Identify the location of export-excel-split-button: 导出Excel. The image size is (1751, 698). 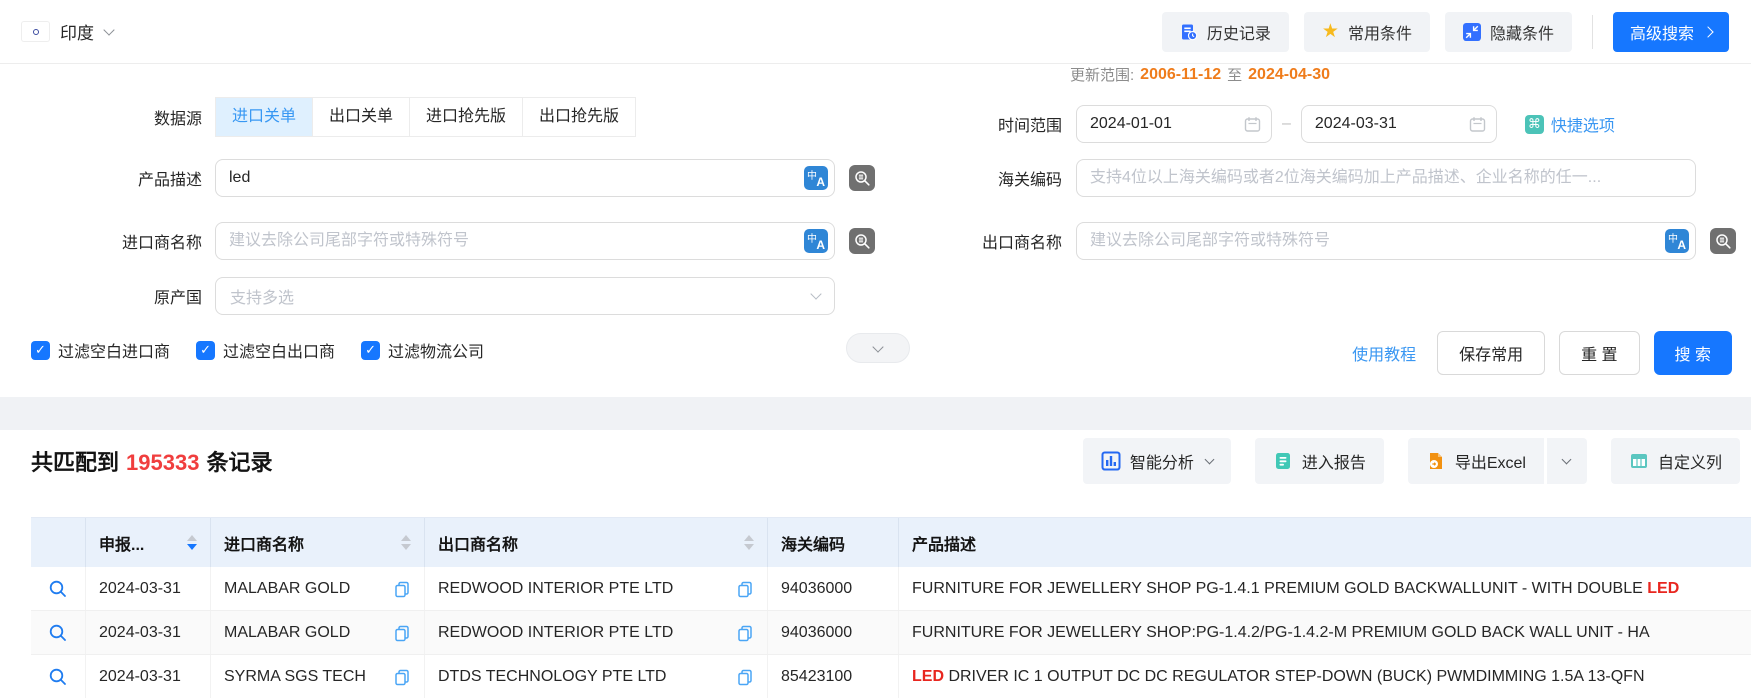
(1497, 461).